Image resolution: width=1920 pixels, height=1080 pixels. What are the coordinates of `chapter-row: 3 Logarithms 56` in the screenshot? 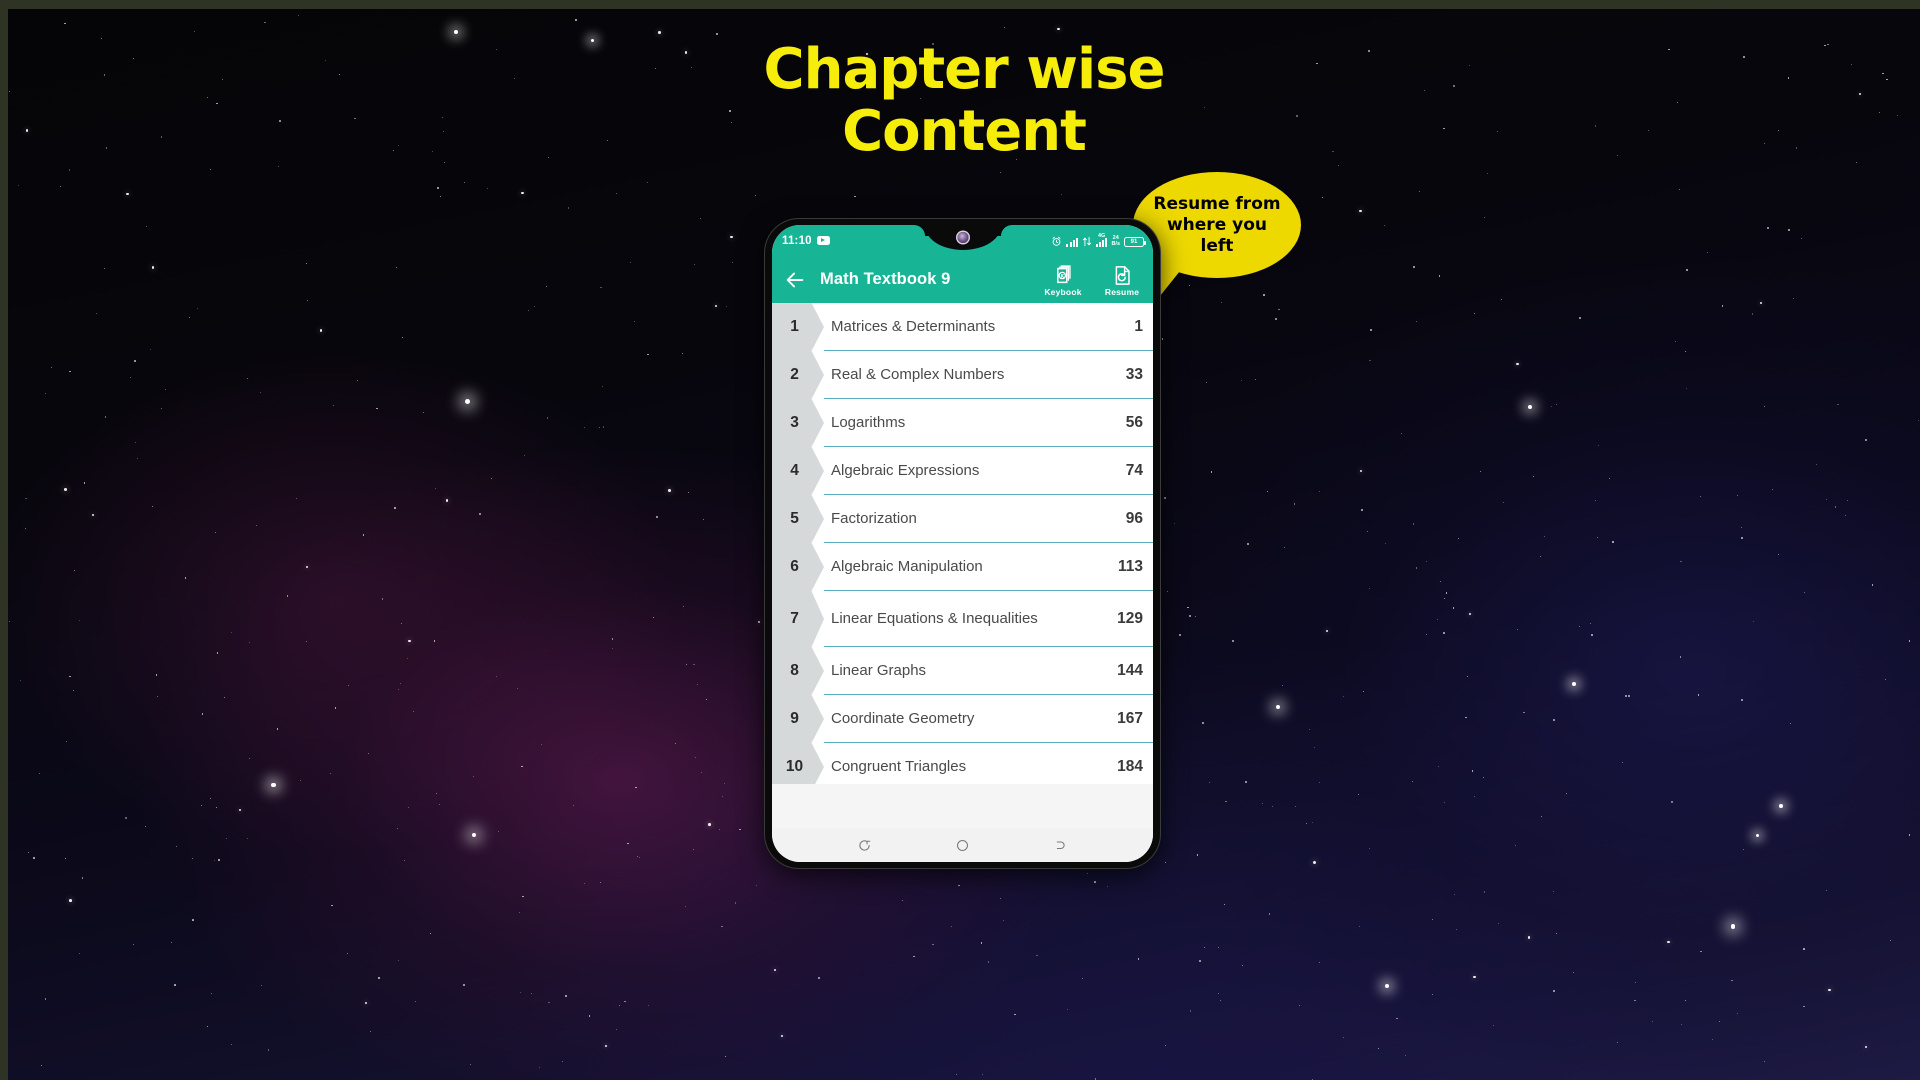 It's located at (962, 423).